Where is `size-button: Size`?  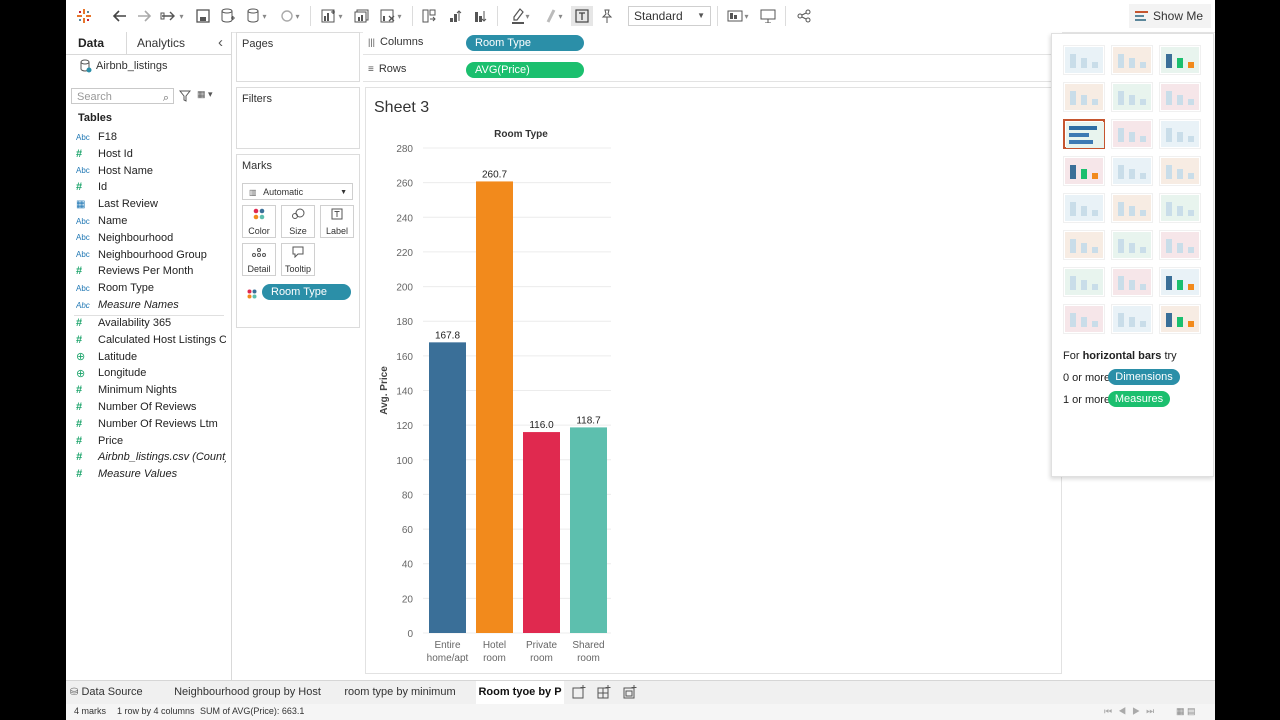 size-button: Size is located at coordinates (298, 221).